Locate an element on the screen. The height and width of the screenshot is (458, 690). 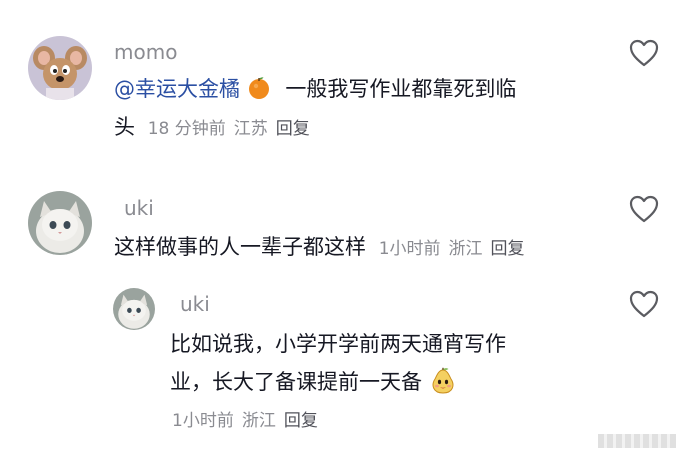
comment-text-line1: 一般我写作业都靠死到临 is located at coordinates (401, 89).